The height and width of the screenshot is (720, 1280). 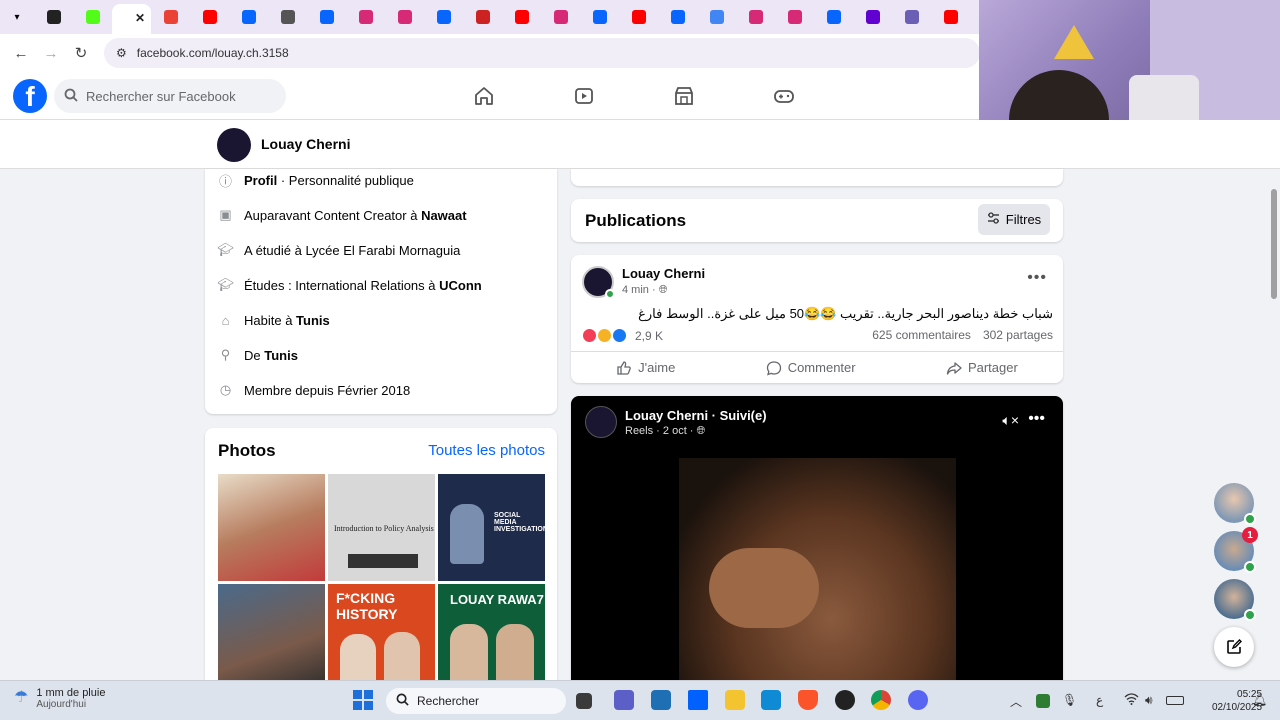 What do you see at coordinates (645, 368) in the screenshot?
I see `like-button: J'aime` at bounding box center [645, 368].